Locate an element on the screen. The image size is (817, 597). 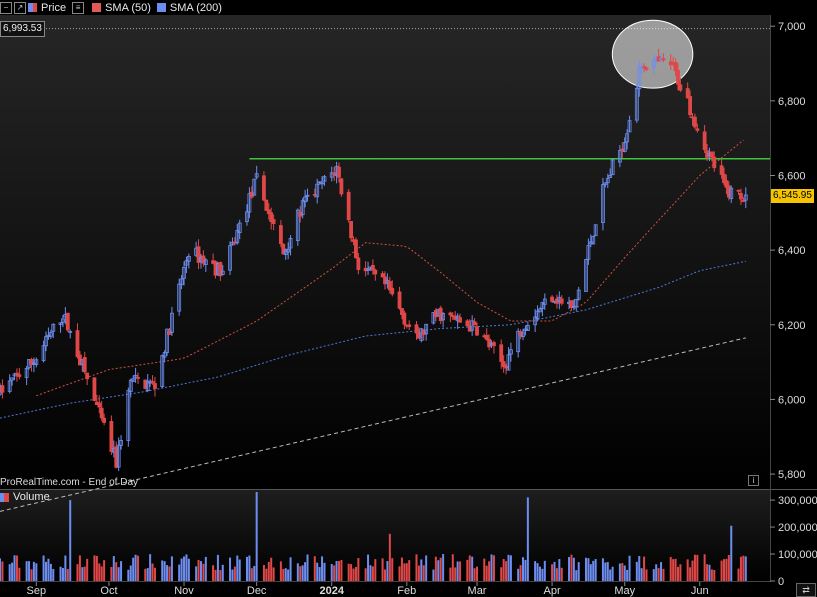
volume-swatch-icon is located at coordinates (4, 497).